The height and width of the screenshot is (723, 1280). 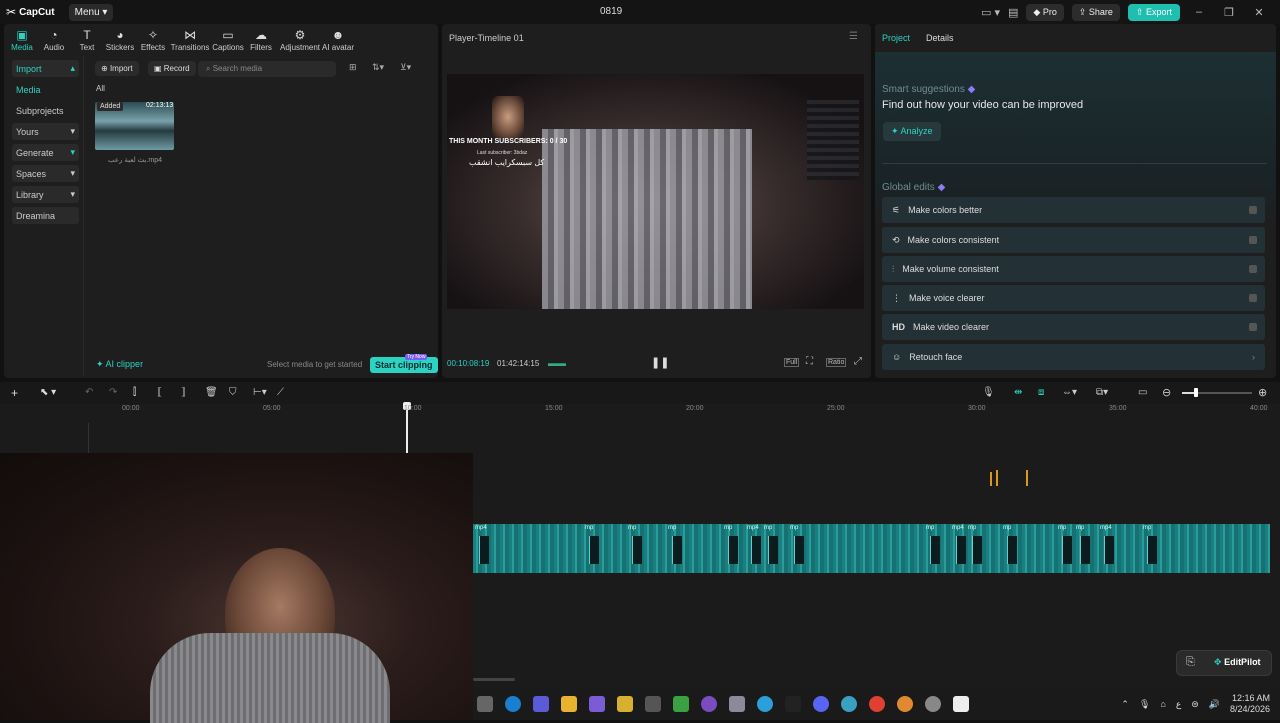 What do you see at coordinates (117, 68) in the screenshot?
I see `import-button: ⊕ Import` at bounding box center [117, 68].